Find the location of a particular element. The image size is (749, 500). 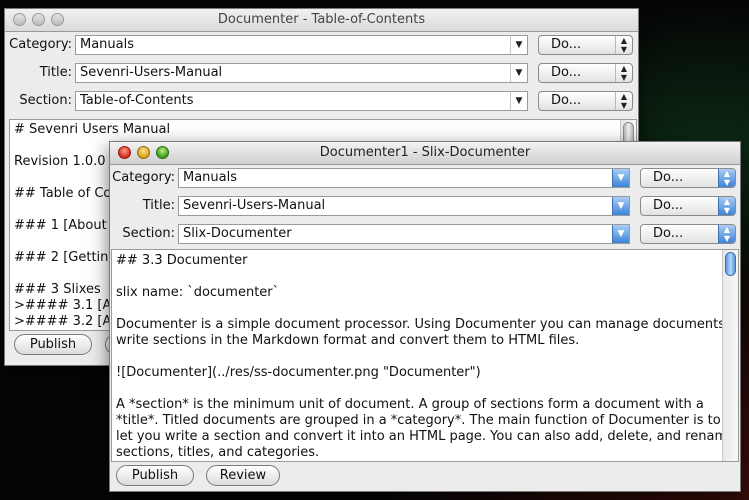

text-line: slix name: `documenter` is located at coordinates (198, 292).